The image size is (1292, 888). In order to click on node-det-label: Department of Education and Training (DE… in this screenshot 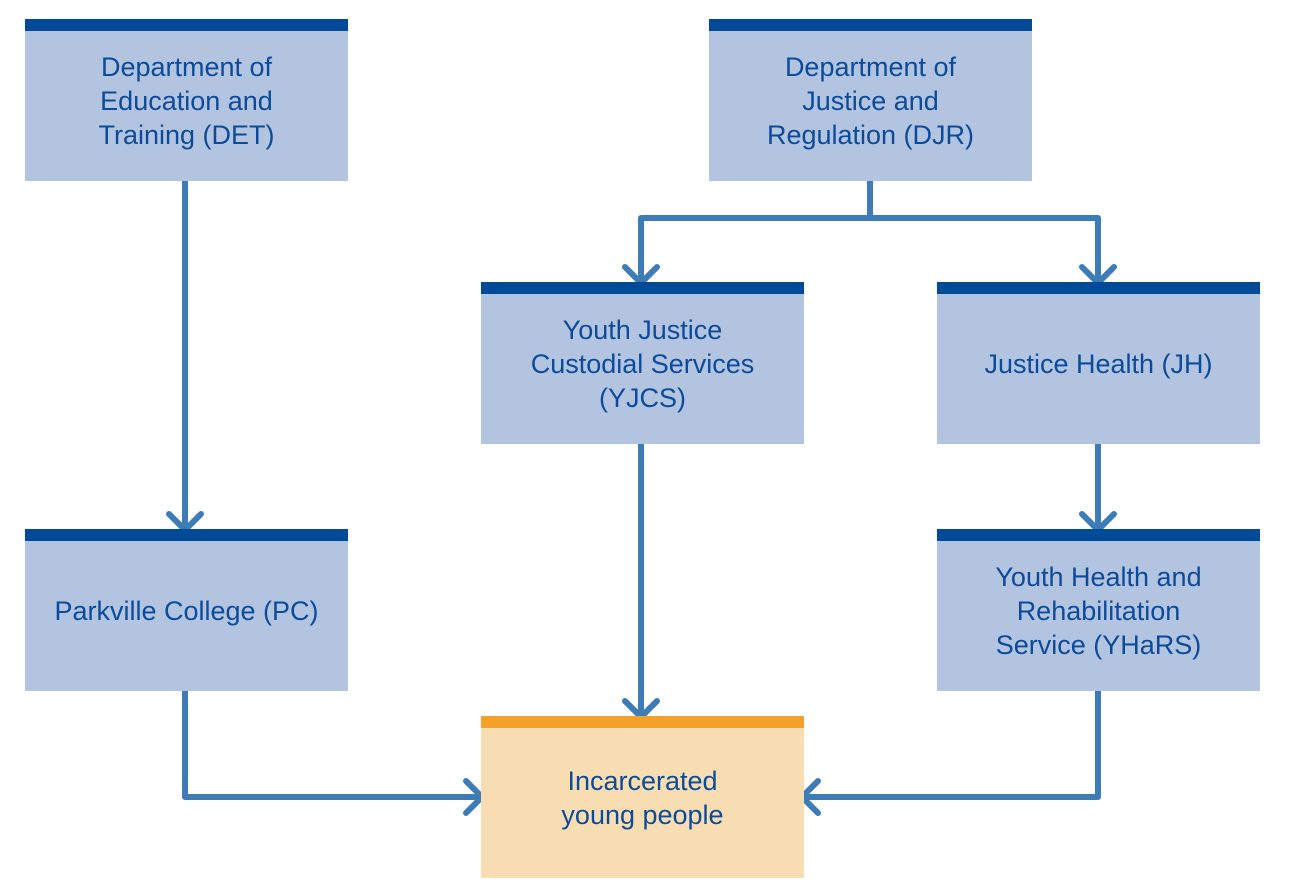, I will do `click(186, 101)`.